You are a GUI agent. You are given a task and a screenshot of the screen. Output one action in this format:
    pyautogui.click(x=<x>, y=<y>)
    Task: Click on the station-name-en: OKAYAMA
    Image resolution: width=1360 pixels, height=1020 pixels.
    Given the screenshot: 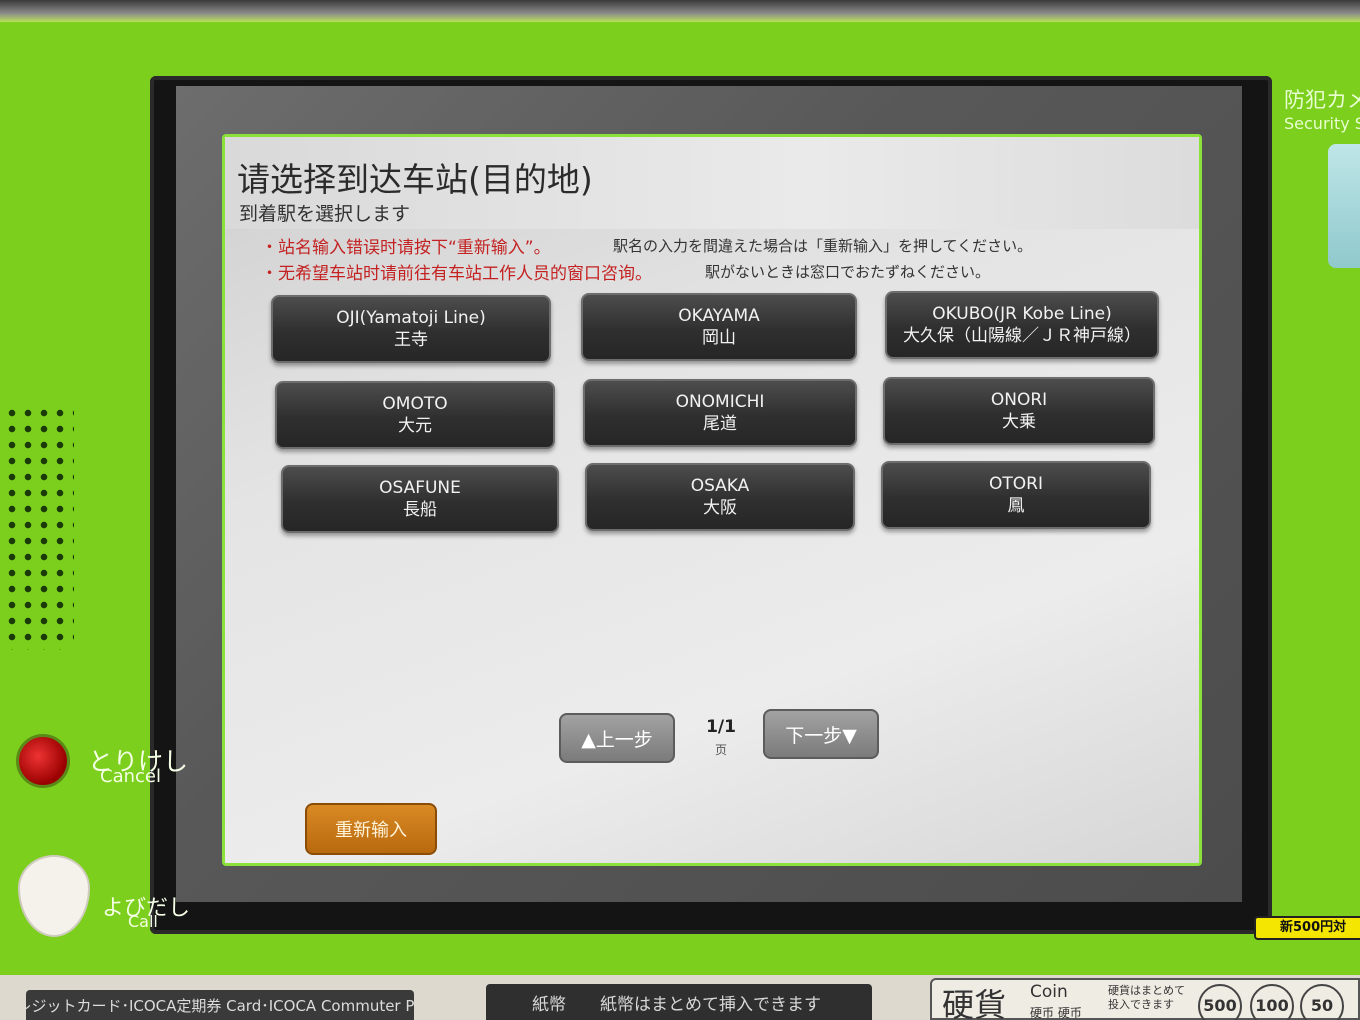 What is the action you would take?
    pyautogui.click(x=719, y=316)
    